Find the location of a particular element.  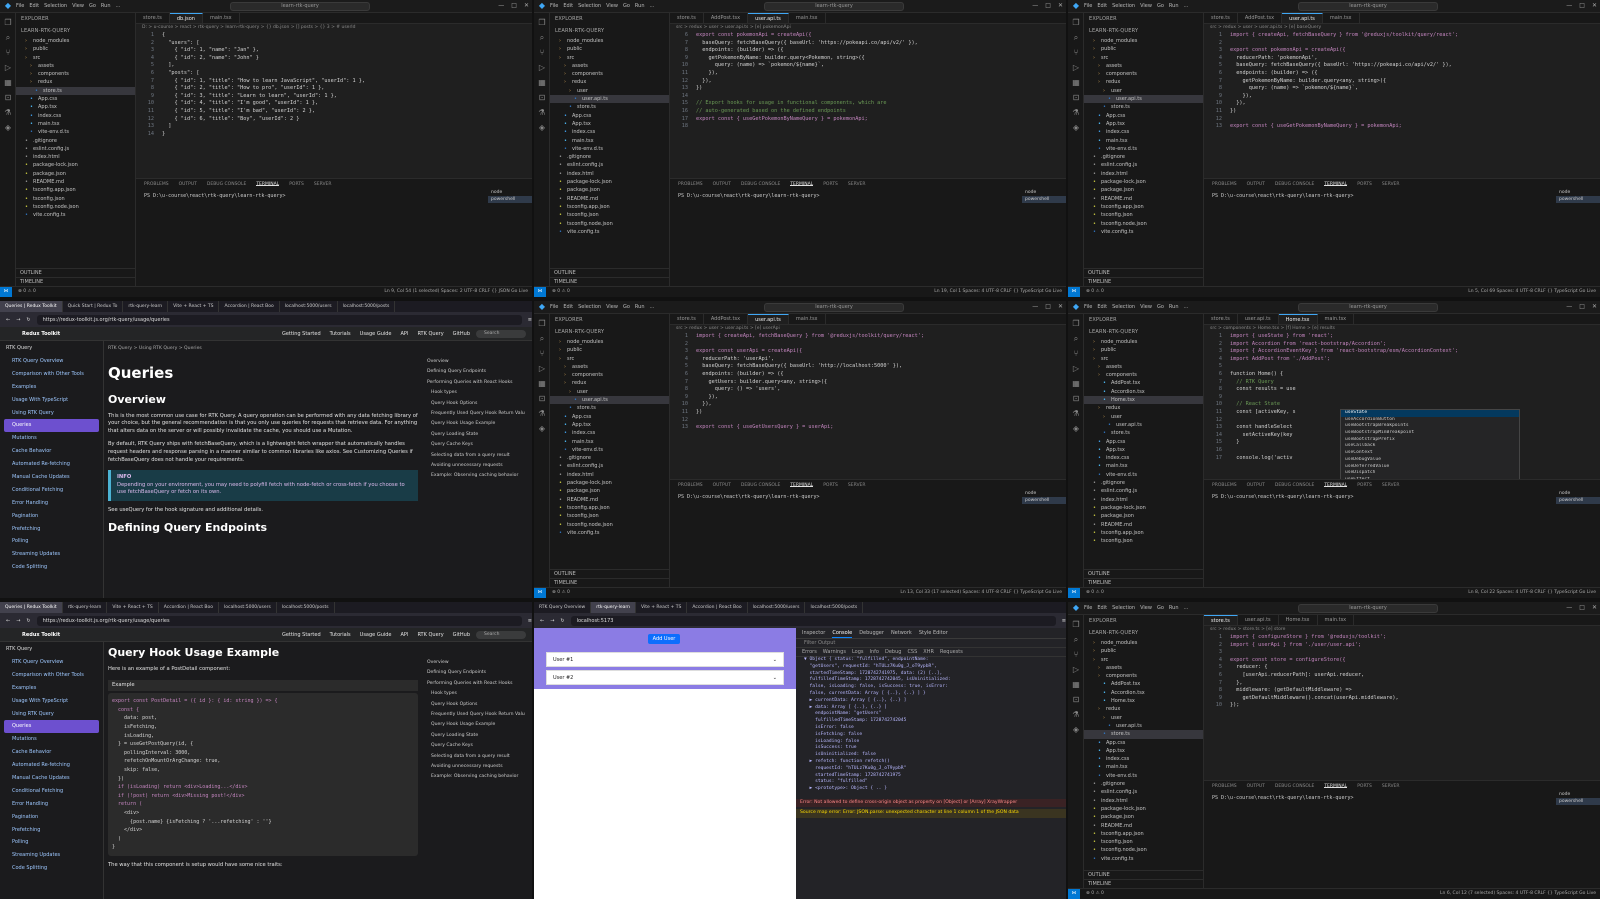

file-tree-item: • vite-env.d.ts is located at coordinates (1143, 475).